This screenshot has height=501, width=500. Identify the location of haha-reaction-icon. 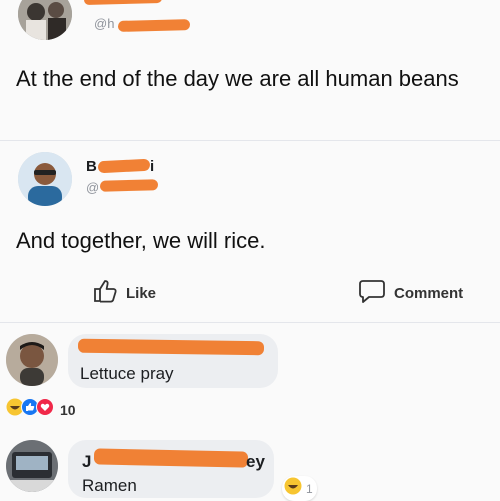
(293, 488).